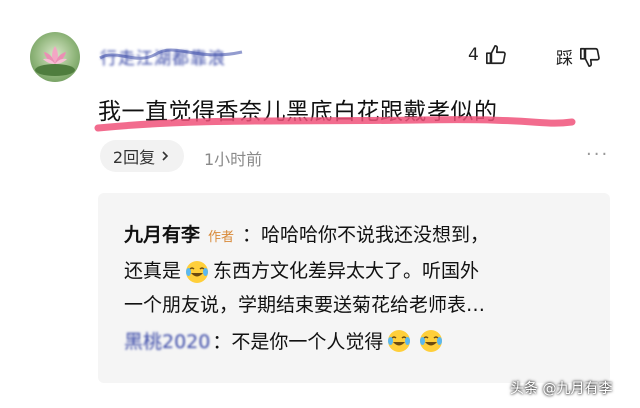 The width and height of the screenshot is (640, 408). Describe the element at coordinates (590, 57) in the screenshot. I see `thumbs-down-icon` at that location.